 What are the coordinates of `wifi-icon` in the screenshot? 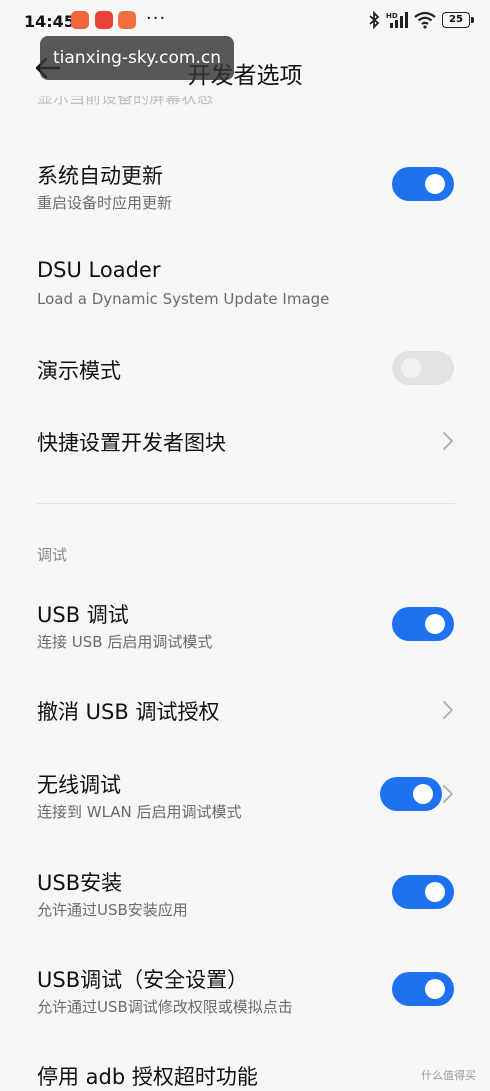 It's located at (425, 20).